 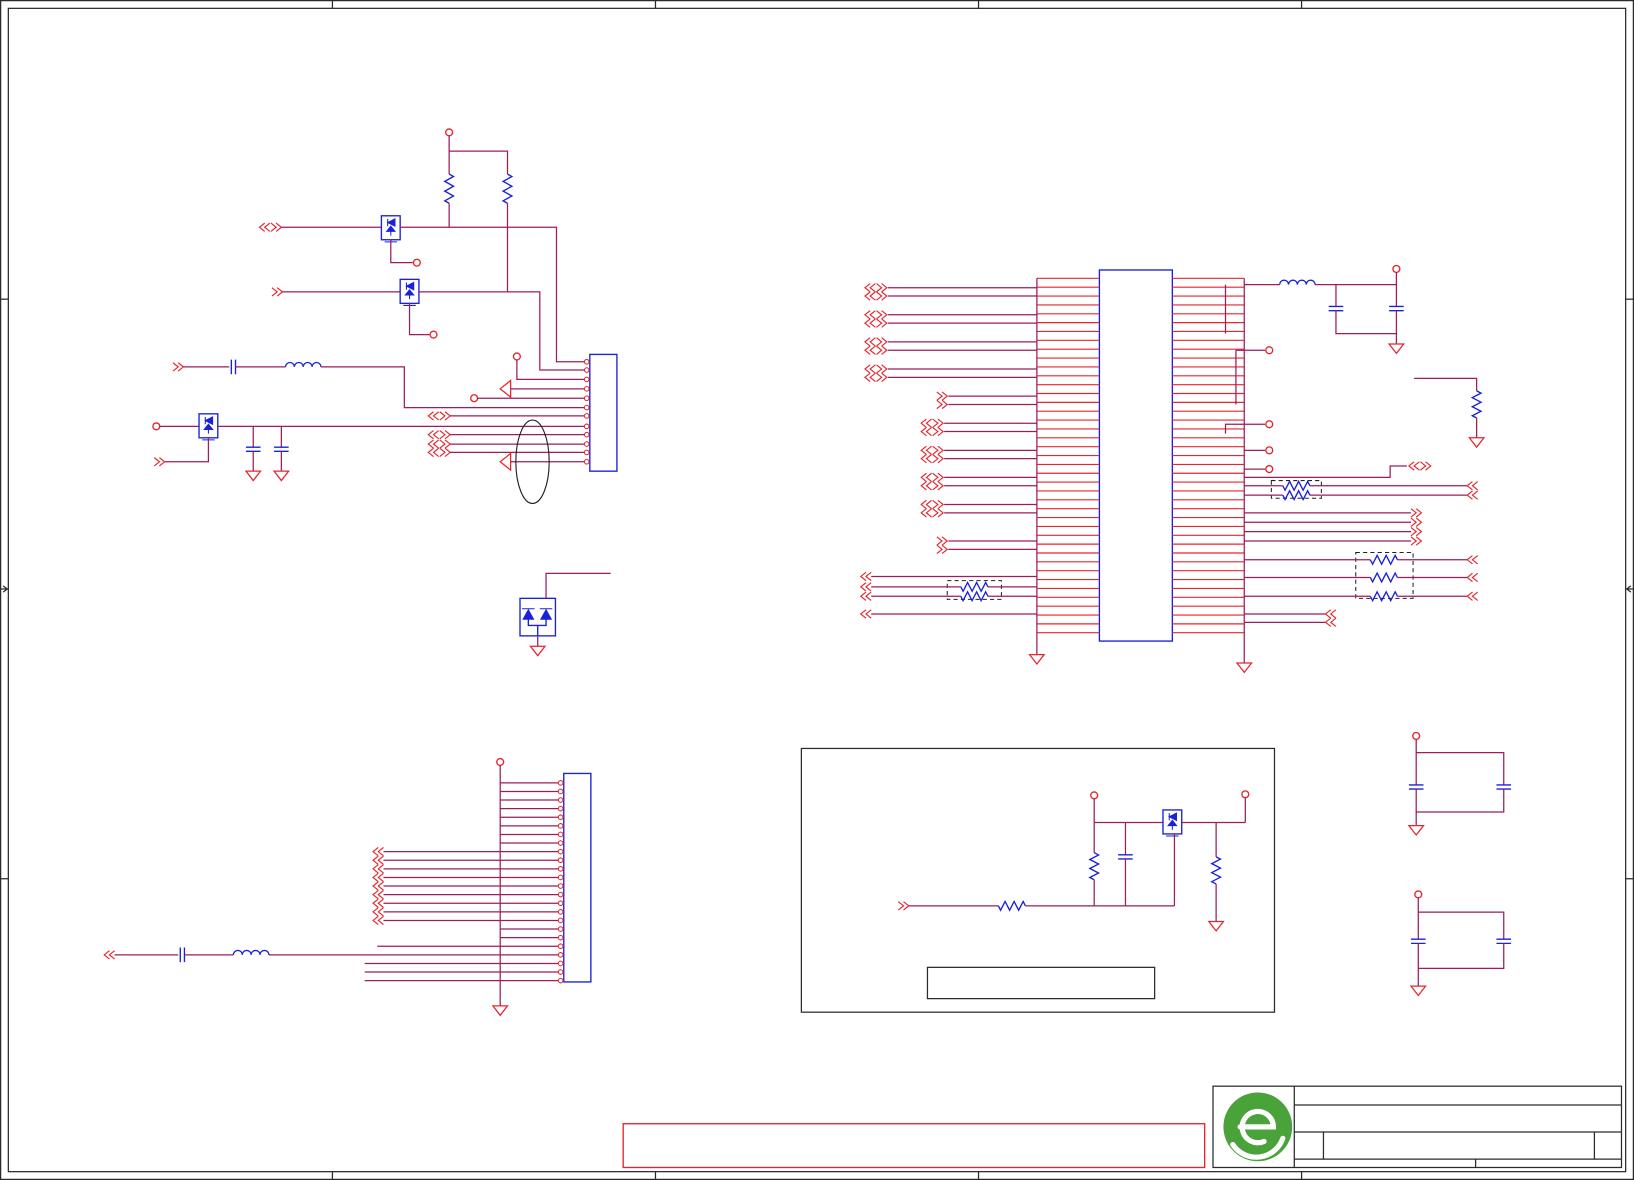 I want to click on inductor-icon, so click(x=303, y=364).